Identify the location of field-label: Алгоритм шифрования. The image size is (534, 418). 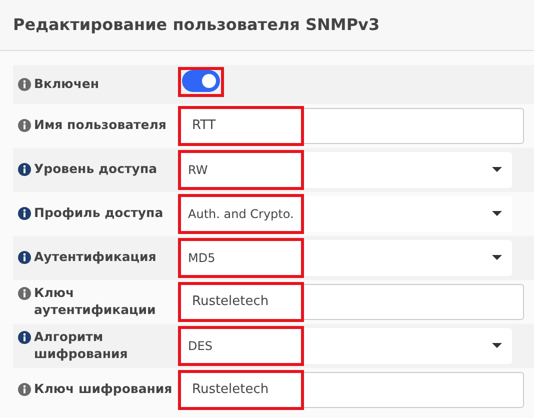
(81, 345).